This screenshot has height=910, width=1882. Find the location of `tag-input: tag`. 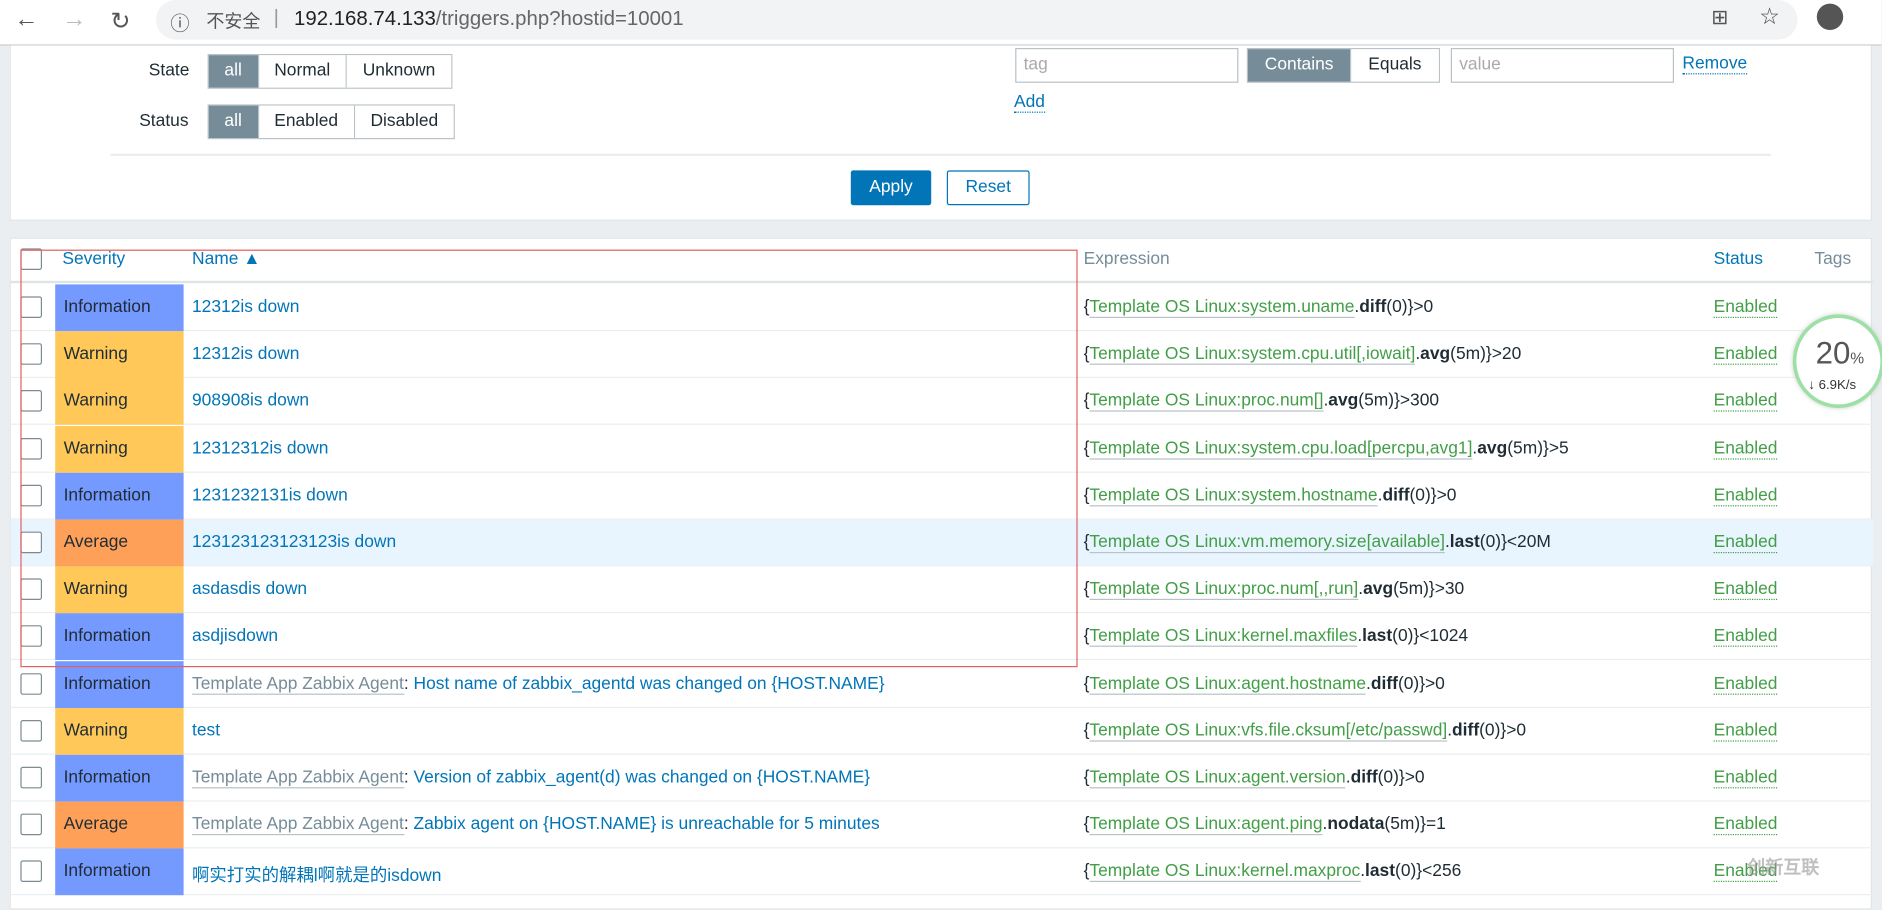

tag-input: tag is located at coordinates (1127, 65).